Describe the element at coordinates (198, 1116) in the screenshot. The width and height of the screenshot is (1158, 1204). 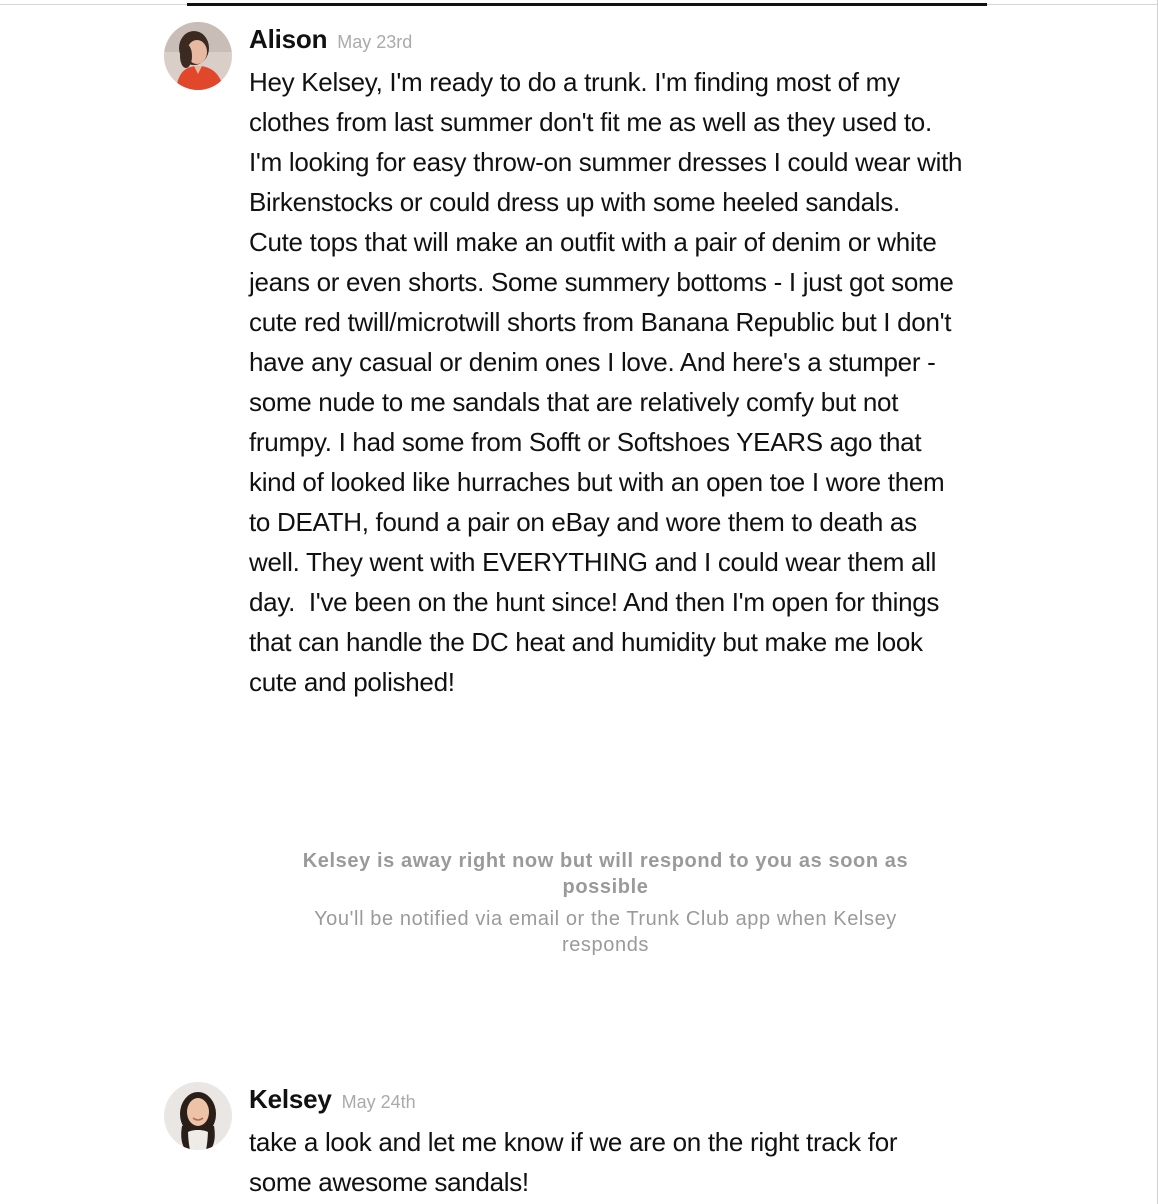
I see `avatar-kelsey` at that location.